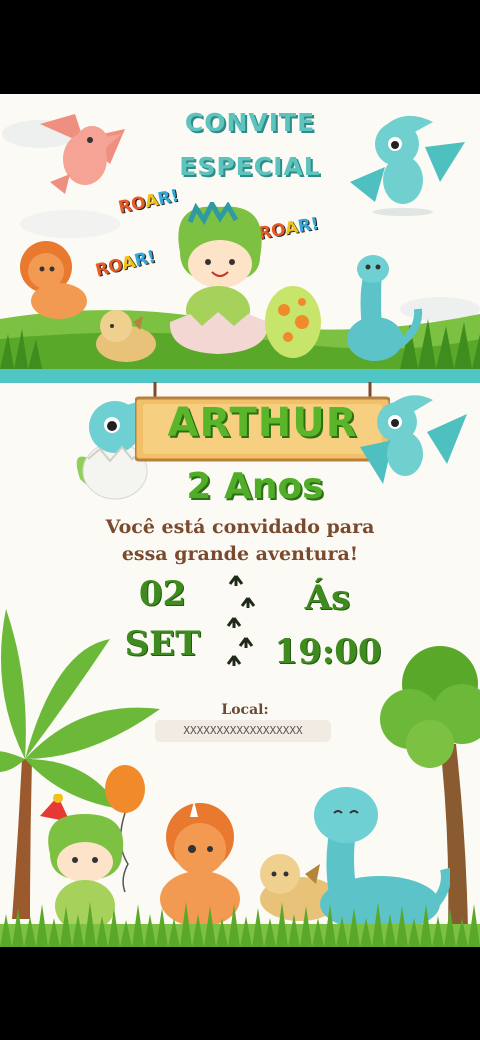 Image resolution: width=480 pixels, height=1040 pixels. I want to click on baby-dino-in-egg-illustration, so click(219, 278).